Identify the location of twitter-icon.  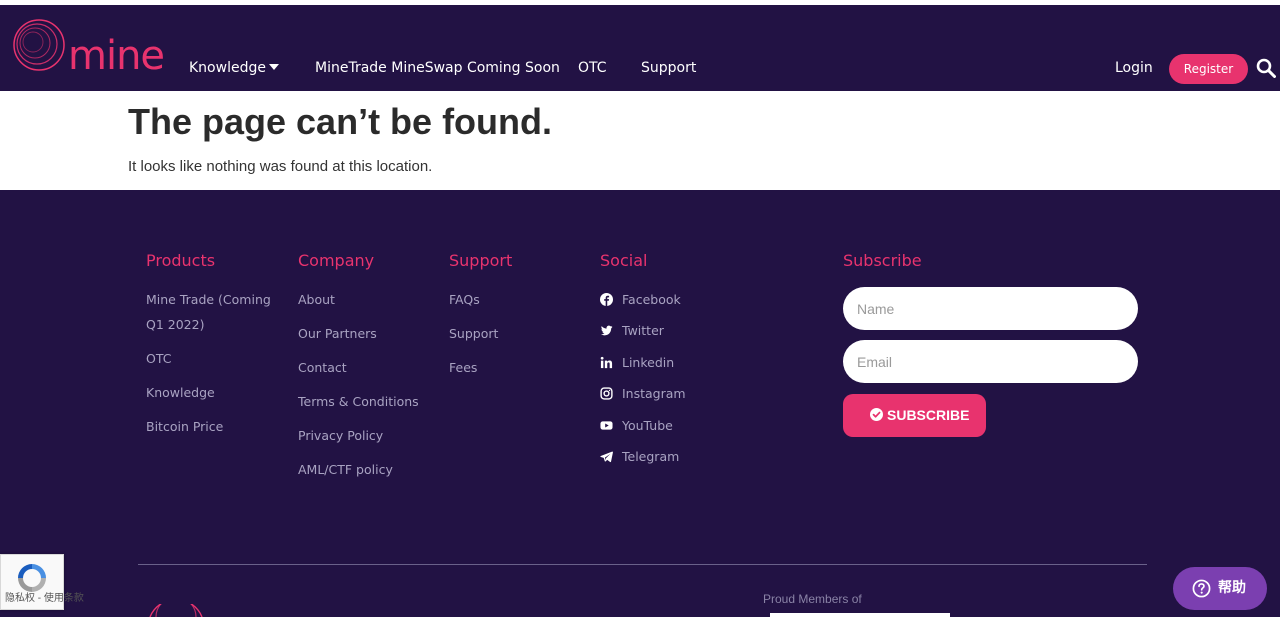
(606, 330).